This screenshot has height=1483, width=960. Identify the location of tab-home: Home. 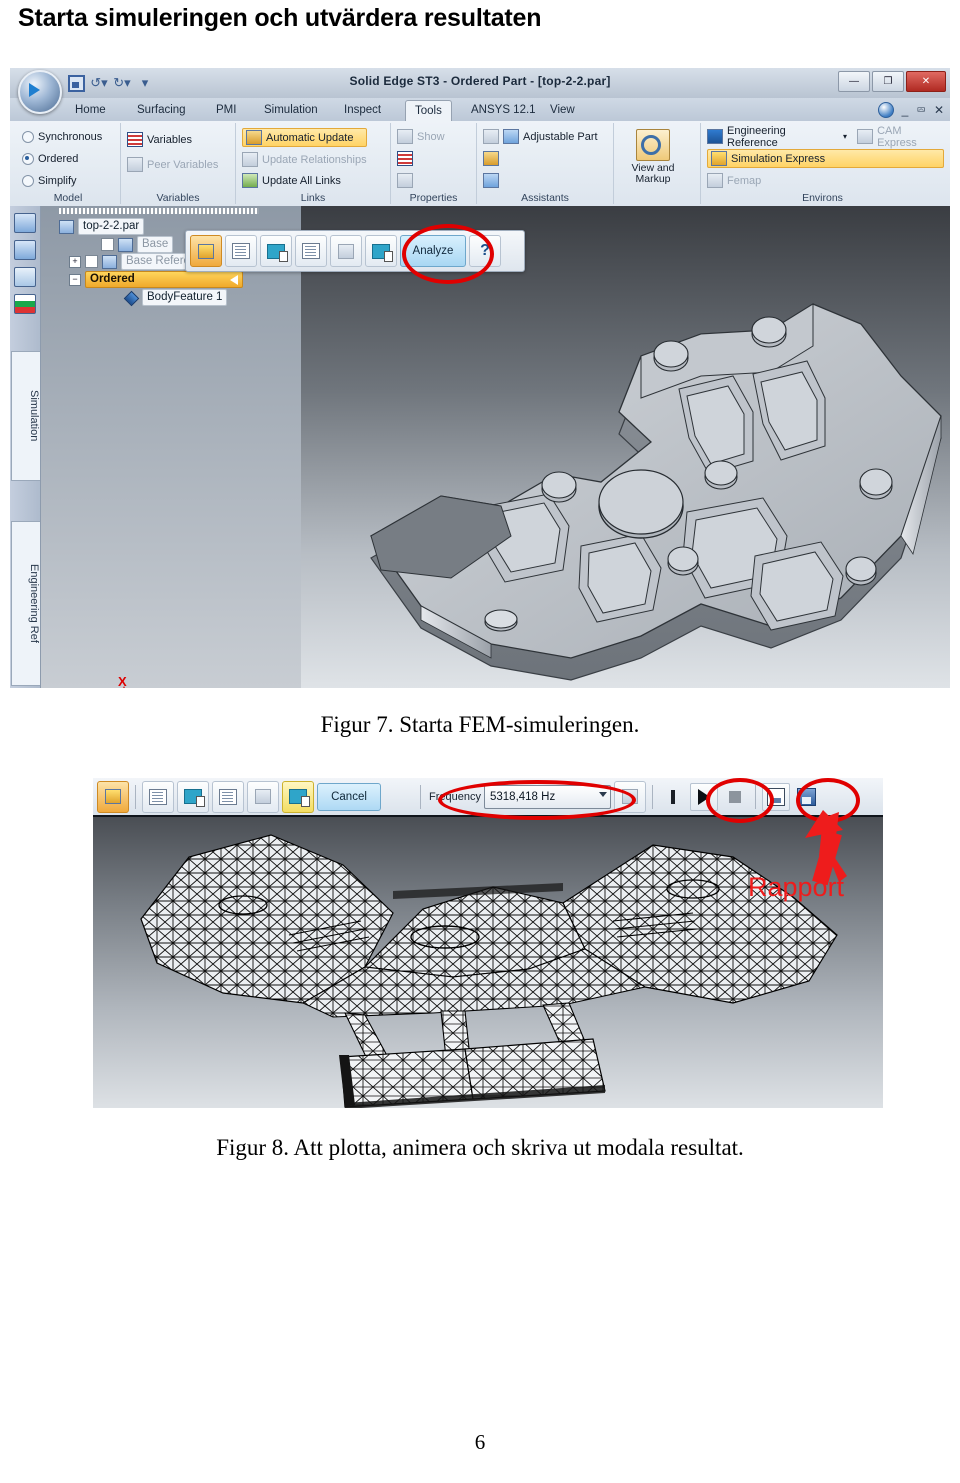
(90, 110).